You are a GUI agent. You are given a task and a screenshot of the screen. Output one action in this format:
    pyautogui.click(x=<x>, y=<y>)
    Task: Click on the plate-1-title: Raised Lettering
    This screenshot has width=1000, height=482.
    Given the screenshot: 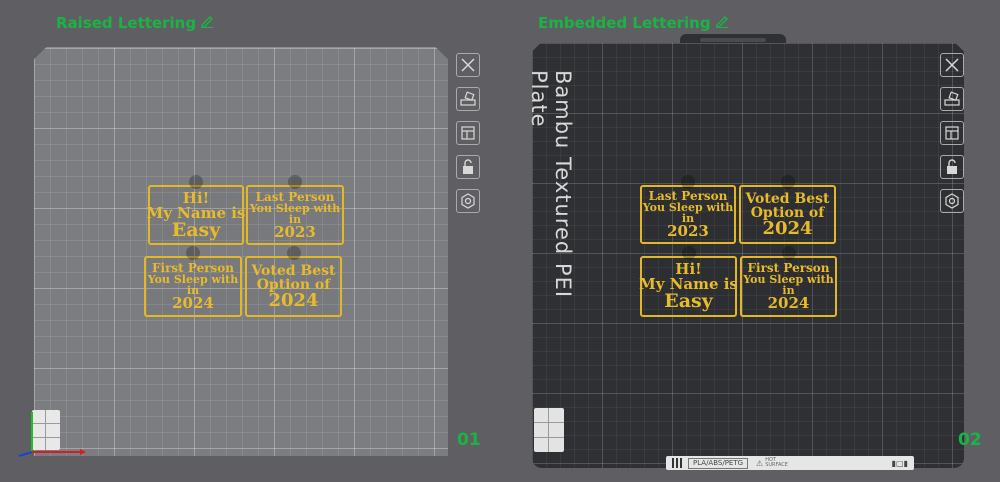 What is the action you would take?
    pyautogui.click(x=135, y=23)
    